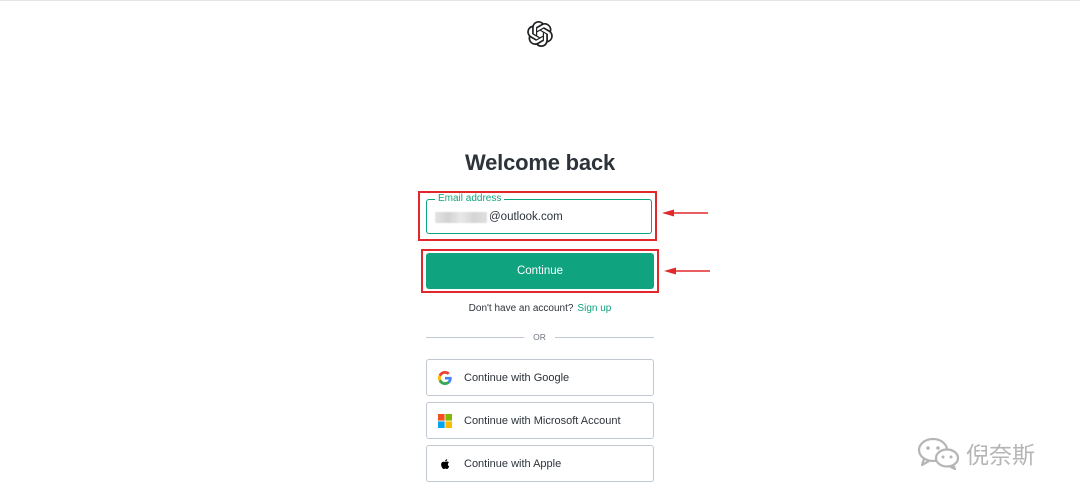  I want to click on openai-logo-icon, so click(540, 34).